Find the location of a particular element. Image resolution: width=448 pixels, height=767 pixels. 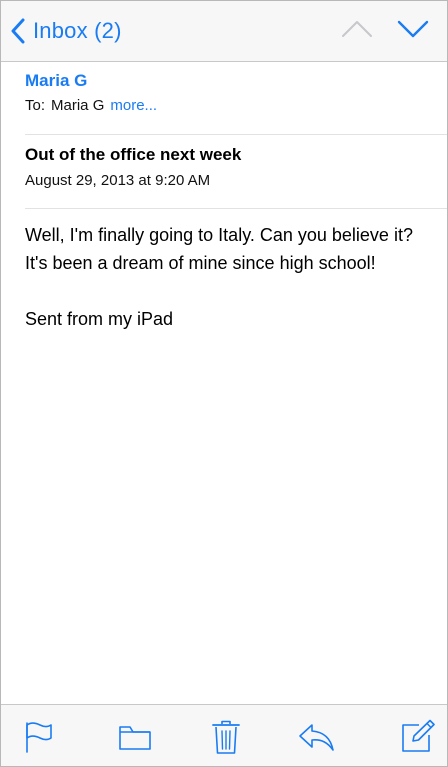

flag-button is located at coordinates (39, 737).